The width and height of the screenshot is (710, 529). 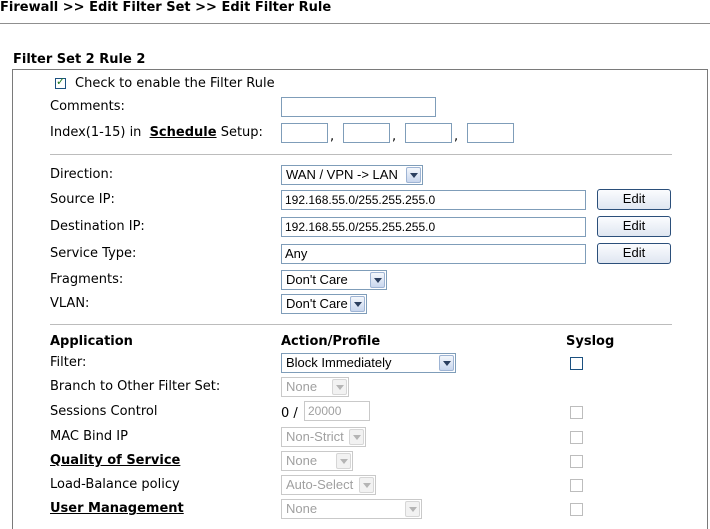 What do you see at coordinates (331, 341) in the screenshot?
I see `action-profile-header: Action/Profile` at bounding box center [331, 341].